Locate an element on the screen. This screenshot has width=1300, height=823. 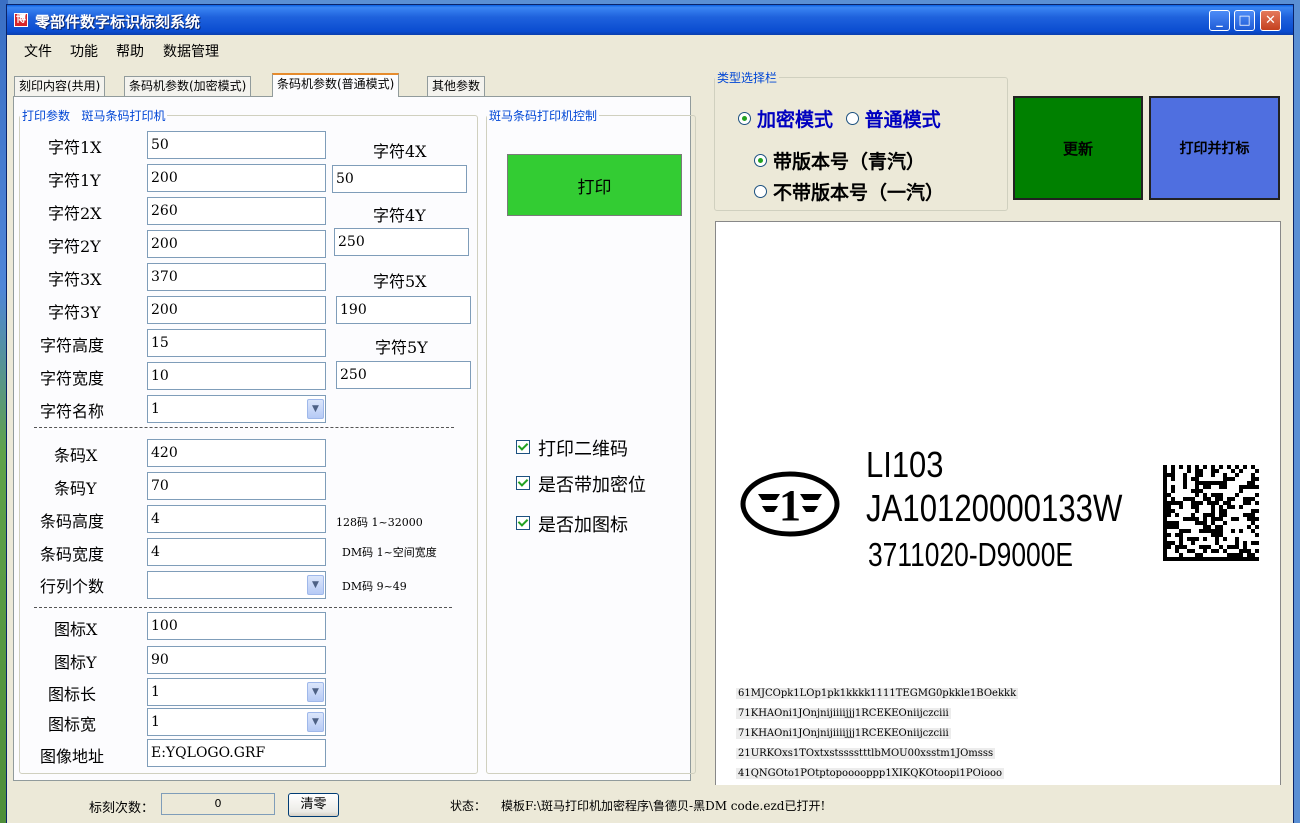
char1y-input: 200 is located at coordinates (236, 178).